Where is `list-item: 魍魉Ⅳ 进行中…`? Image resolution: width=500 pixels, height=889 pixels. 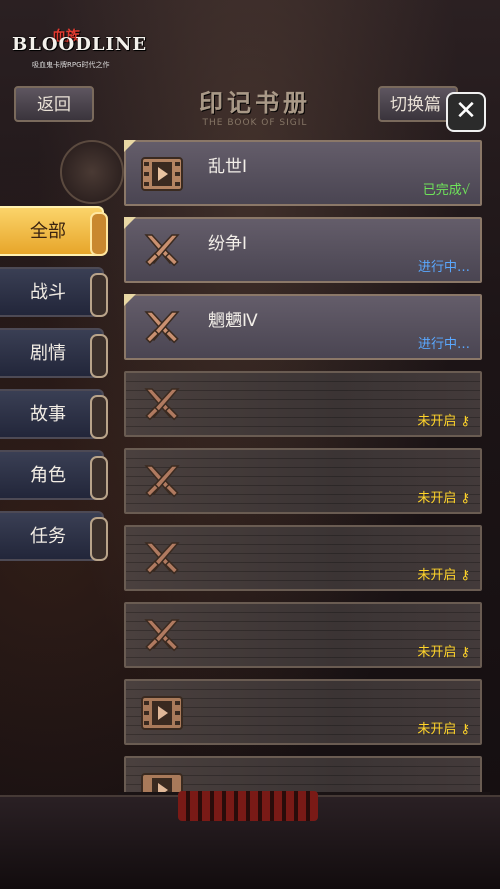
list-item: 魍魉Ⅳ 进行中… is located at coordinates (303, 327).